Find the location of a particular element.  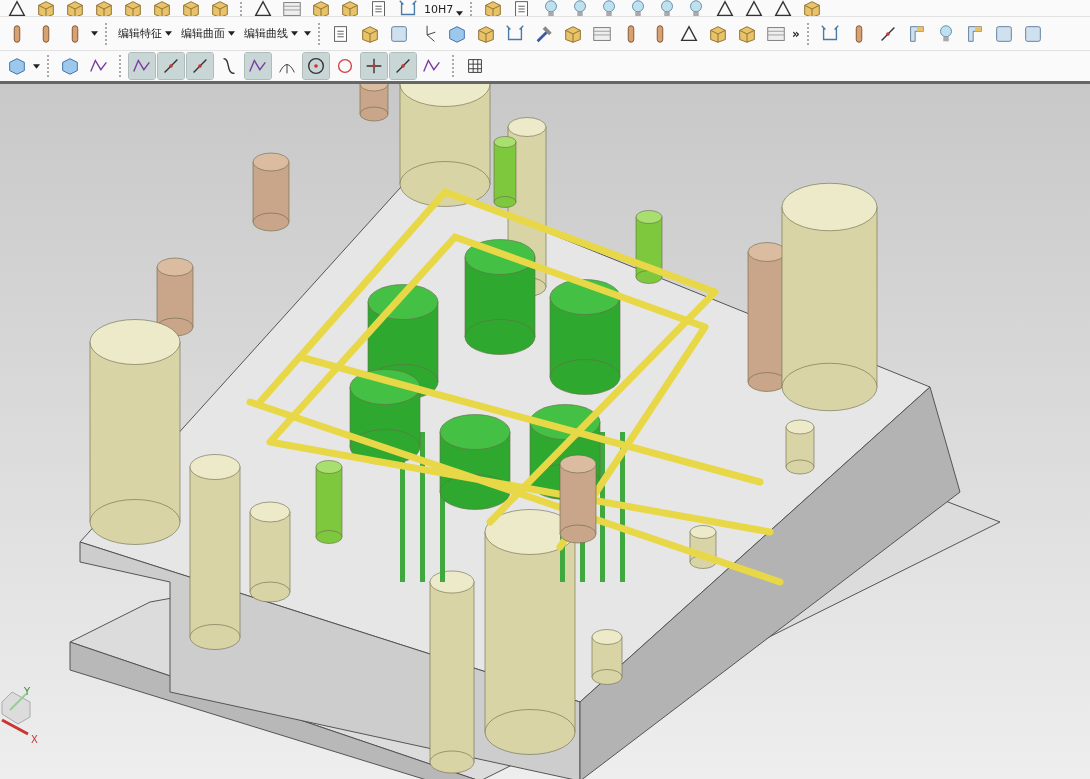

overflow-button: » is located at coordinates (796, 33).